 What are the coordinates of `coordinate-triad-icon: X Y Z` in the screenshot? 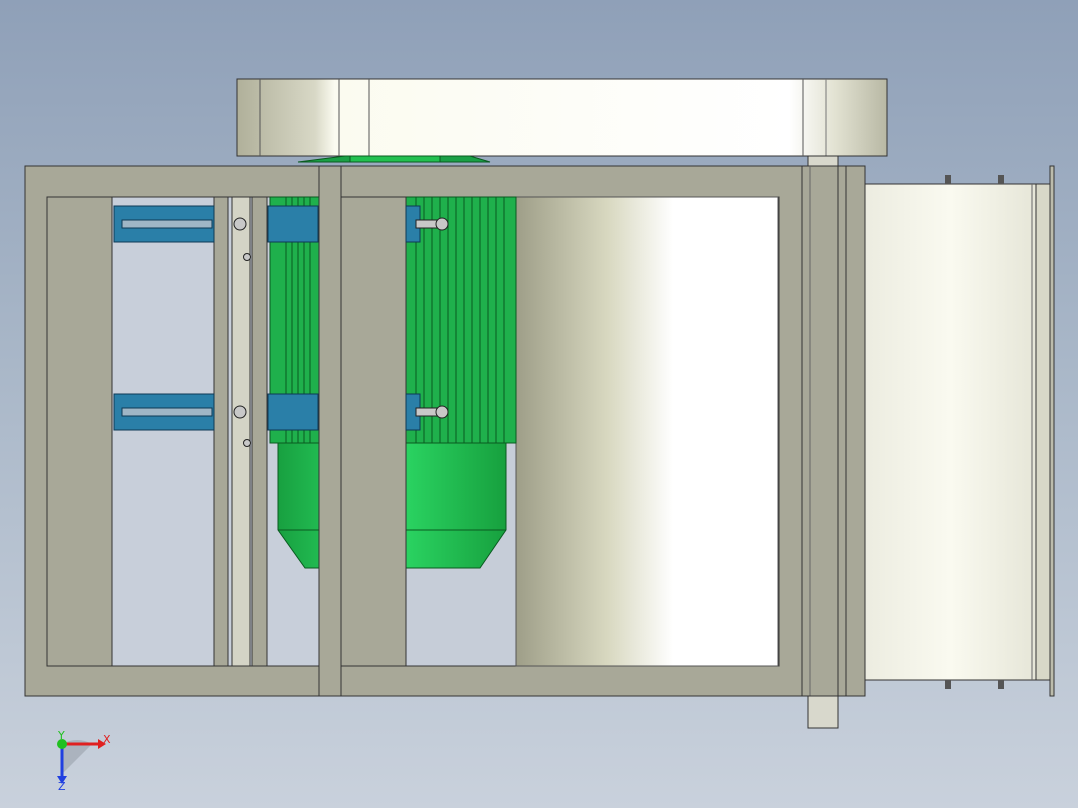 It's located at (84, 761).